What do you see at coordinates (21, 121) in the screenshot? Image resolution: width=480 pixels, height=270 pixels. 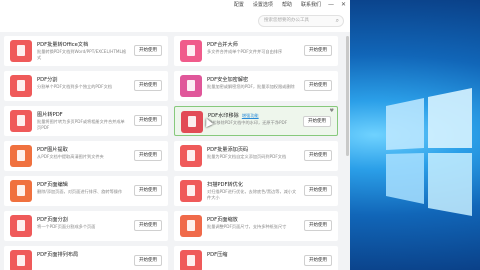 I see `image-to-pdf-icon` at bounding box center [21, 121].